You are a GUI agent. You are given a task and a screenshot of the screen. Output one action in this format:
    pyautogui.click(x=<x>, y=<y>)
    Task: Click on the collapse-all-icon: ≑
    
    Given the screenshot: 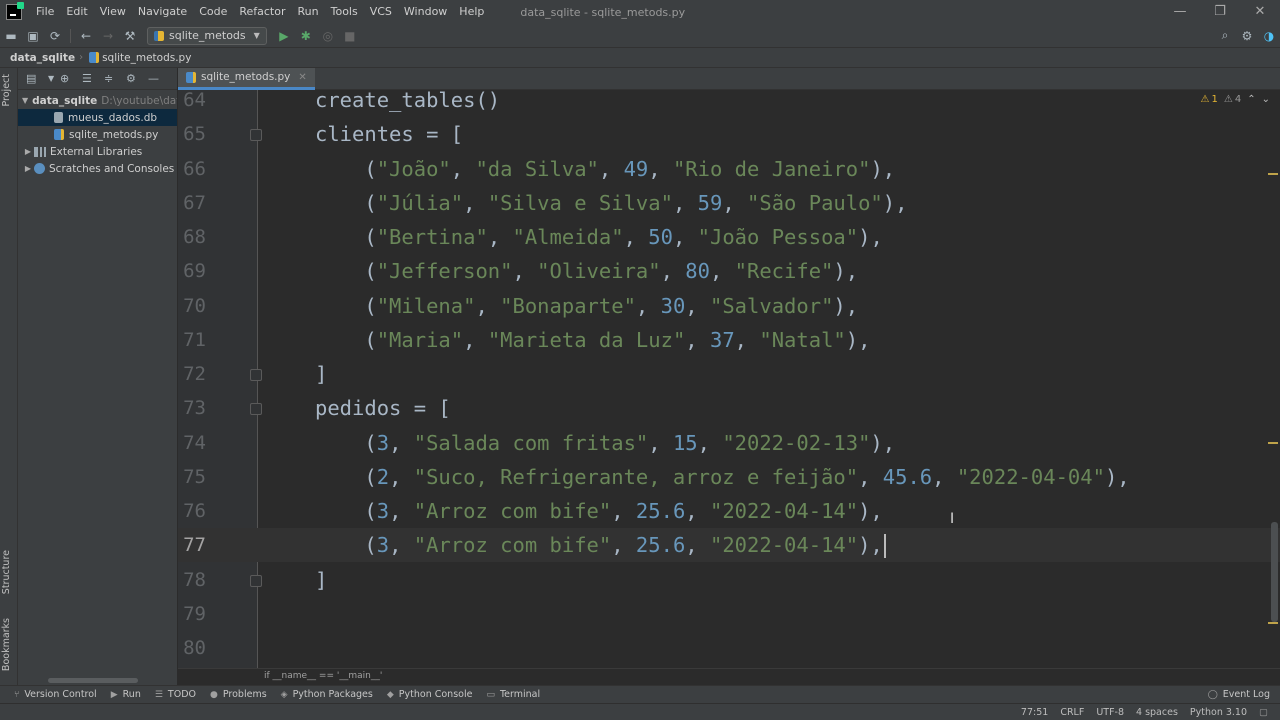 What is the action you would take?
    pyautogui.click(x=115, y=78)
    